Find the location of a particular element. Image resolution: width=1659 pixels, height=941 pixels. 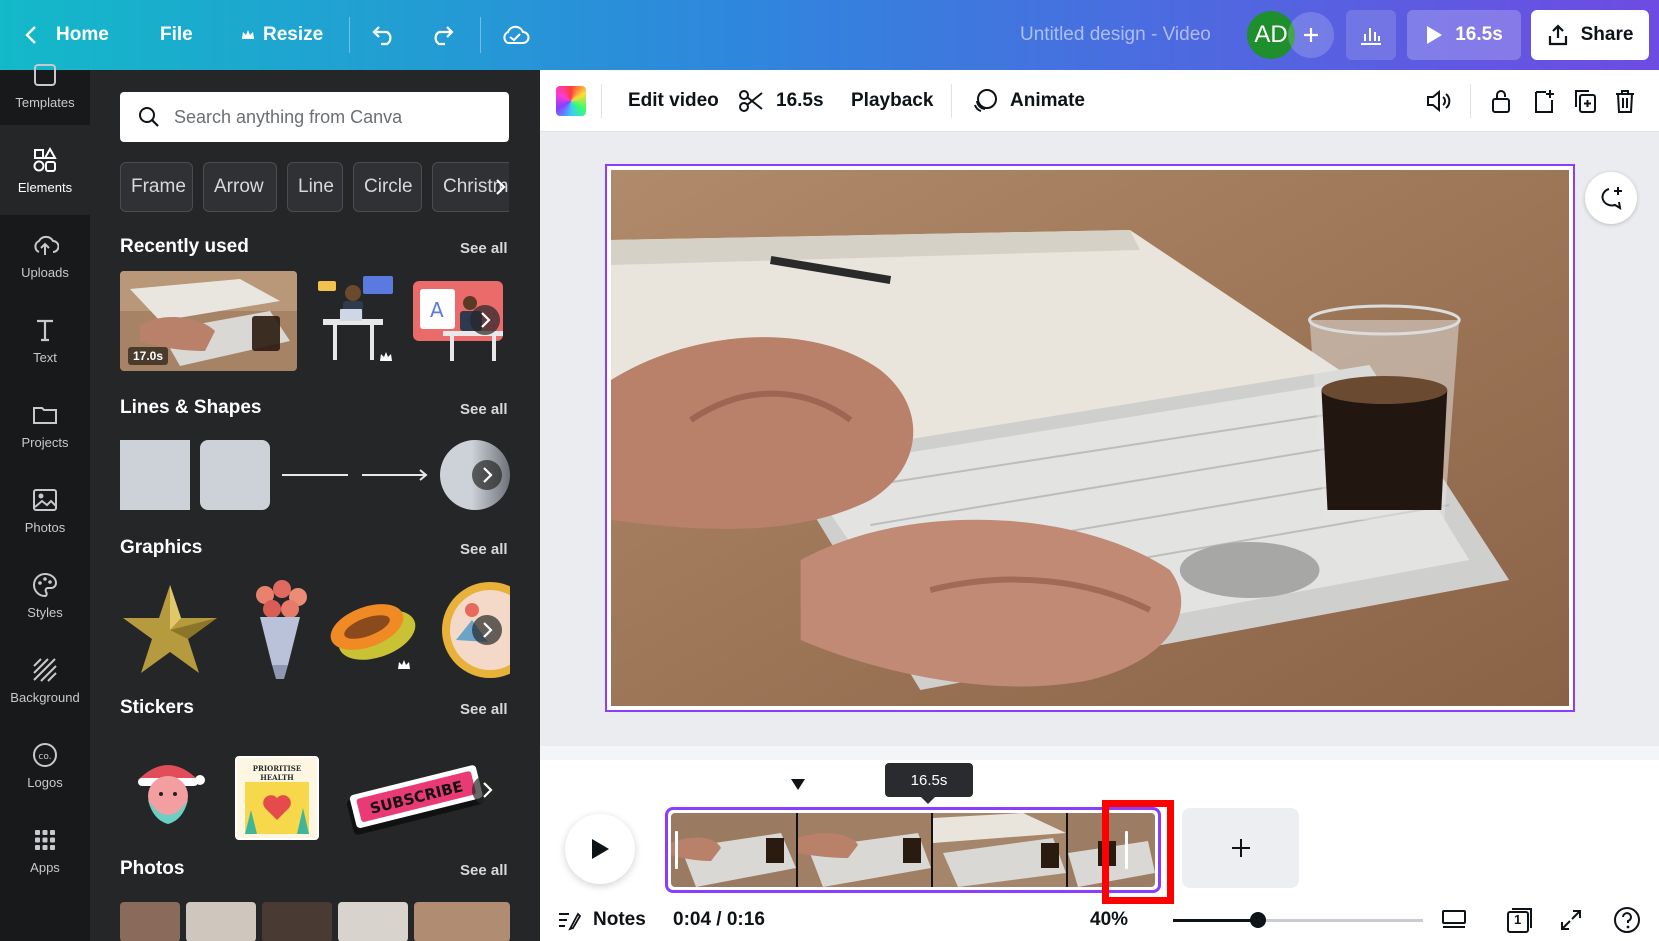

see-all-graphics: See all is located at coordinates (484, 549).